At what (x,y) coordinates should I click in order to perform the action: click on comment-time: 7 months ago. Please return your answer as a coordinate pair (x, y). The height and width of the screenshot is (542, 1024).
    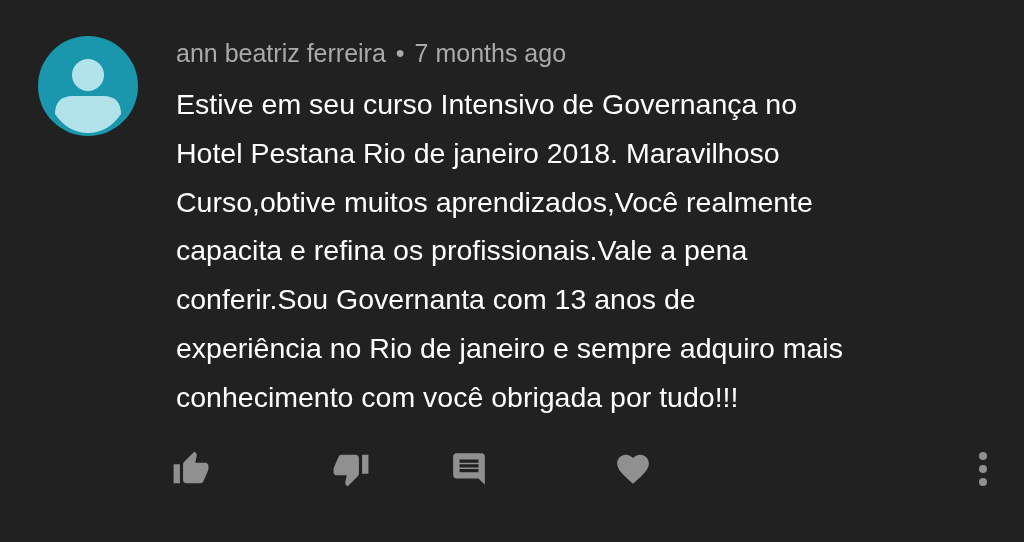
    Looking at the image, I should click on (490, 53).